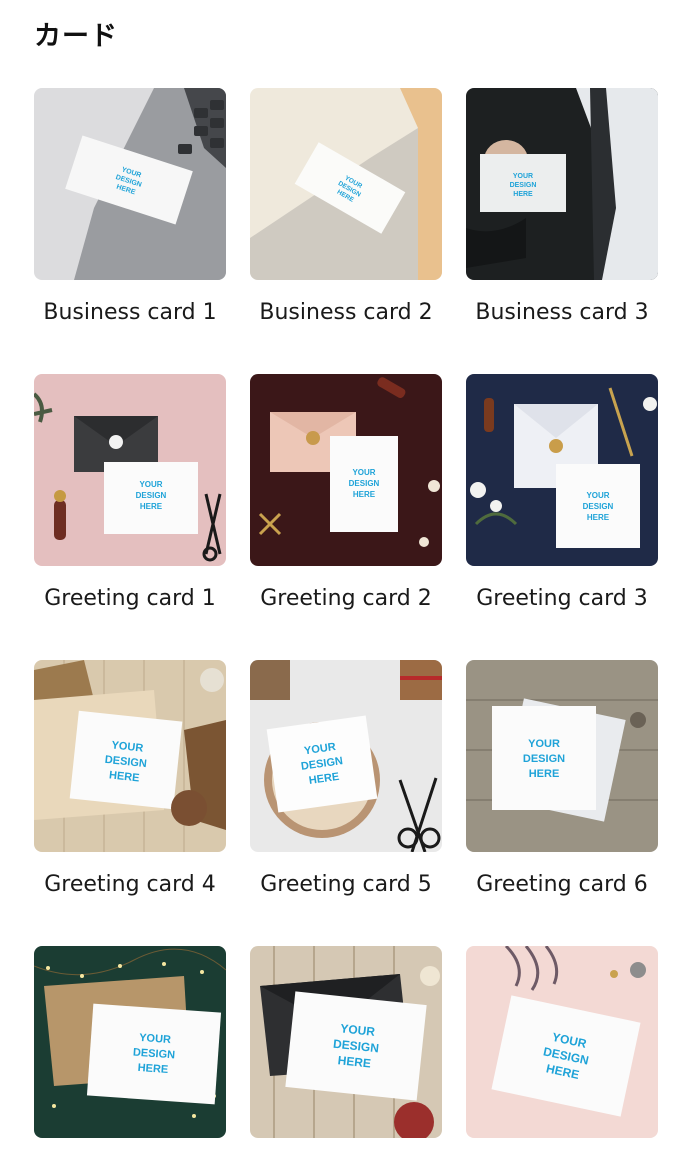 The image size is (682, 1156). I want to click on template-label: Greeting card 1, so click(130, 598).